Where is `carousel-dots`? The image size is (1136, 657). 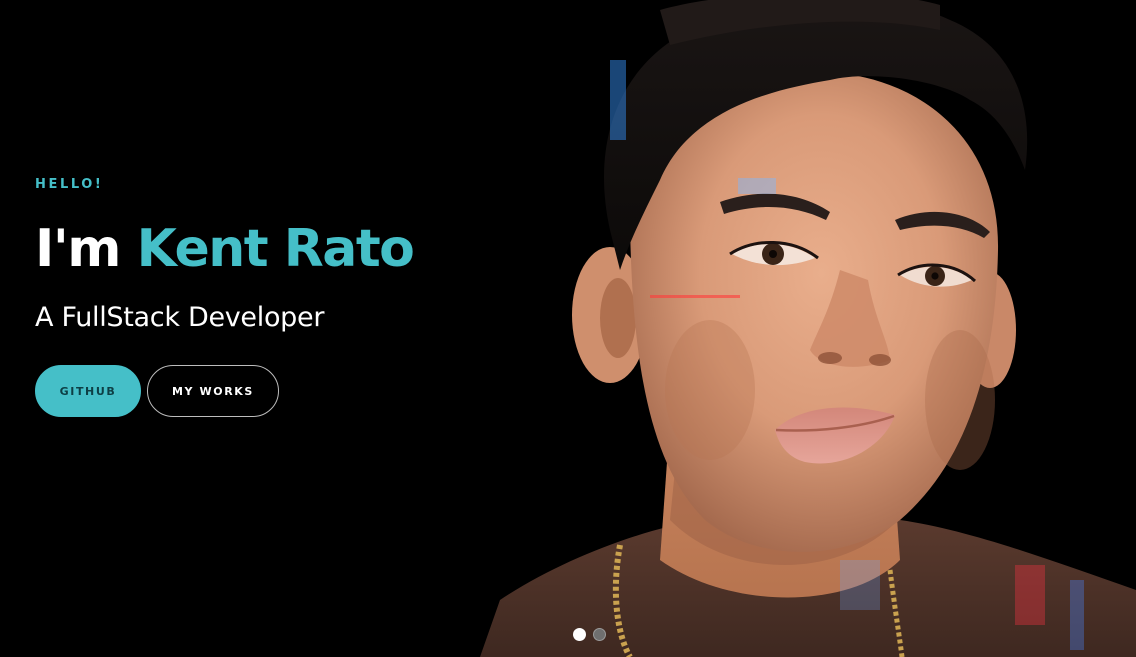 carousel-dots is located at coordinates (589, 634).